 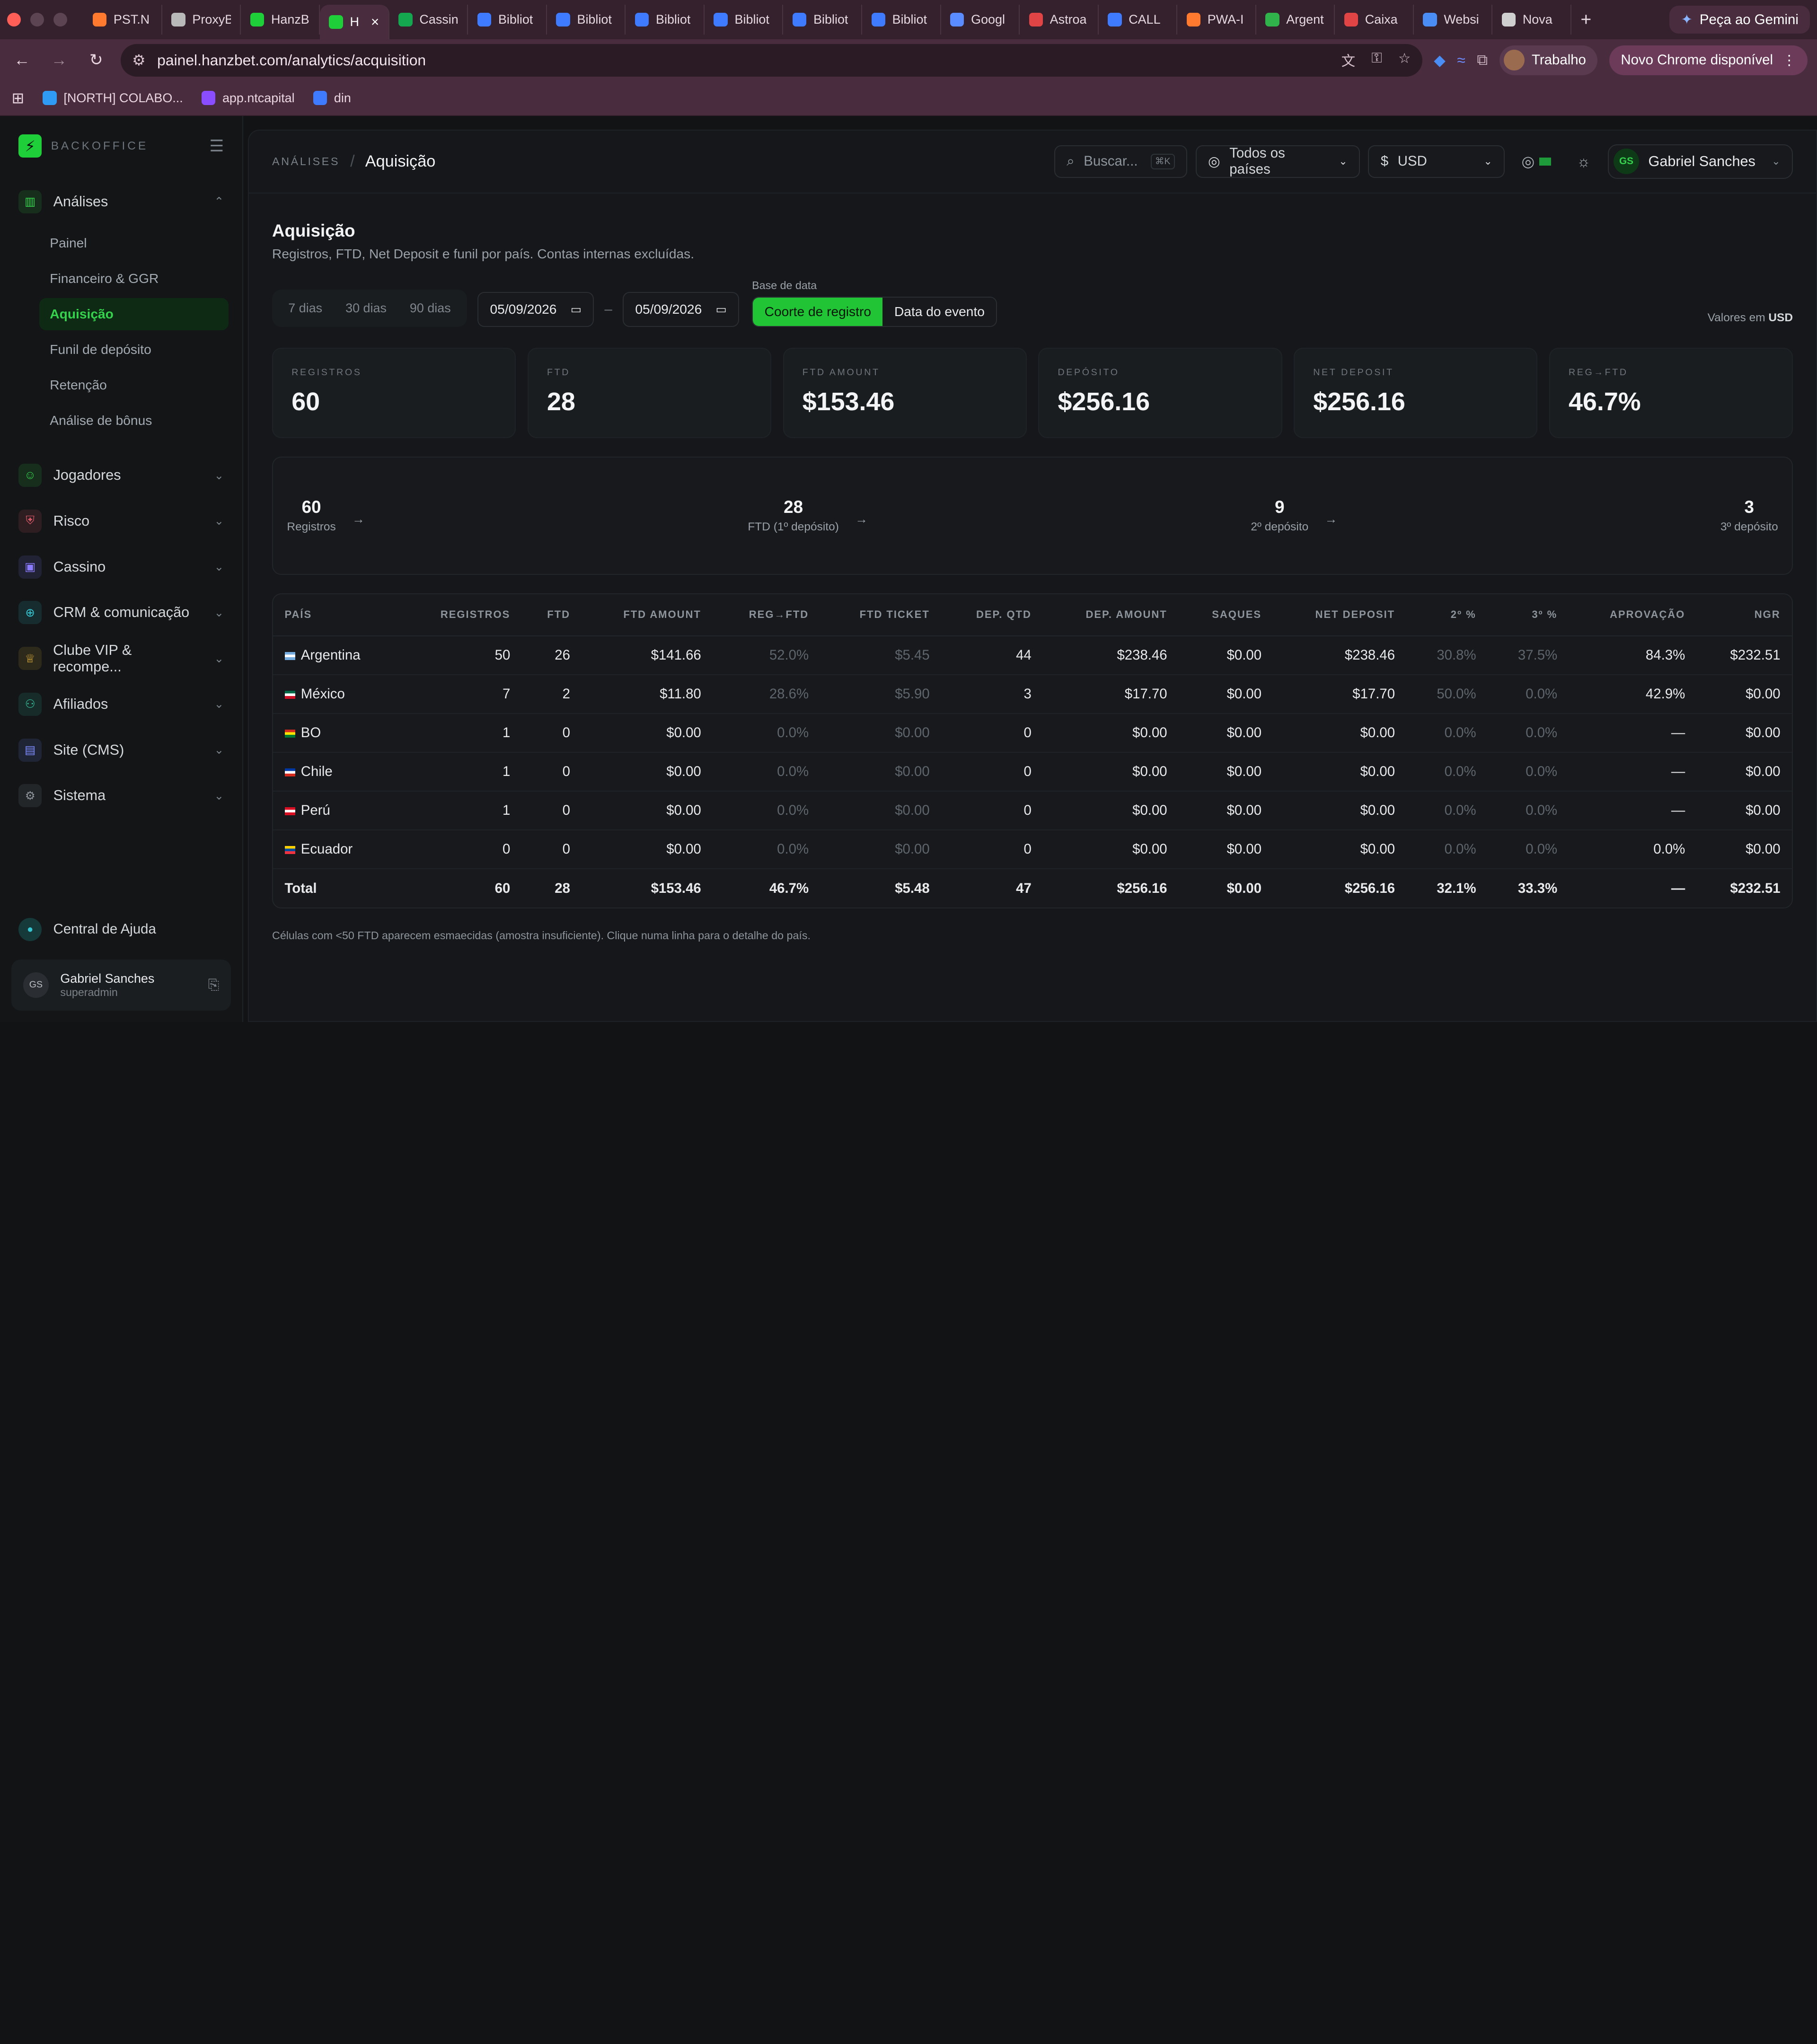 I want to click on column-header: NET DEPOSIT, so click(x=1340, y=615).